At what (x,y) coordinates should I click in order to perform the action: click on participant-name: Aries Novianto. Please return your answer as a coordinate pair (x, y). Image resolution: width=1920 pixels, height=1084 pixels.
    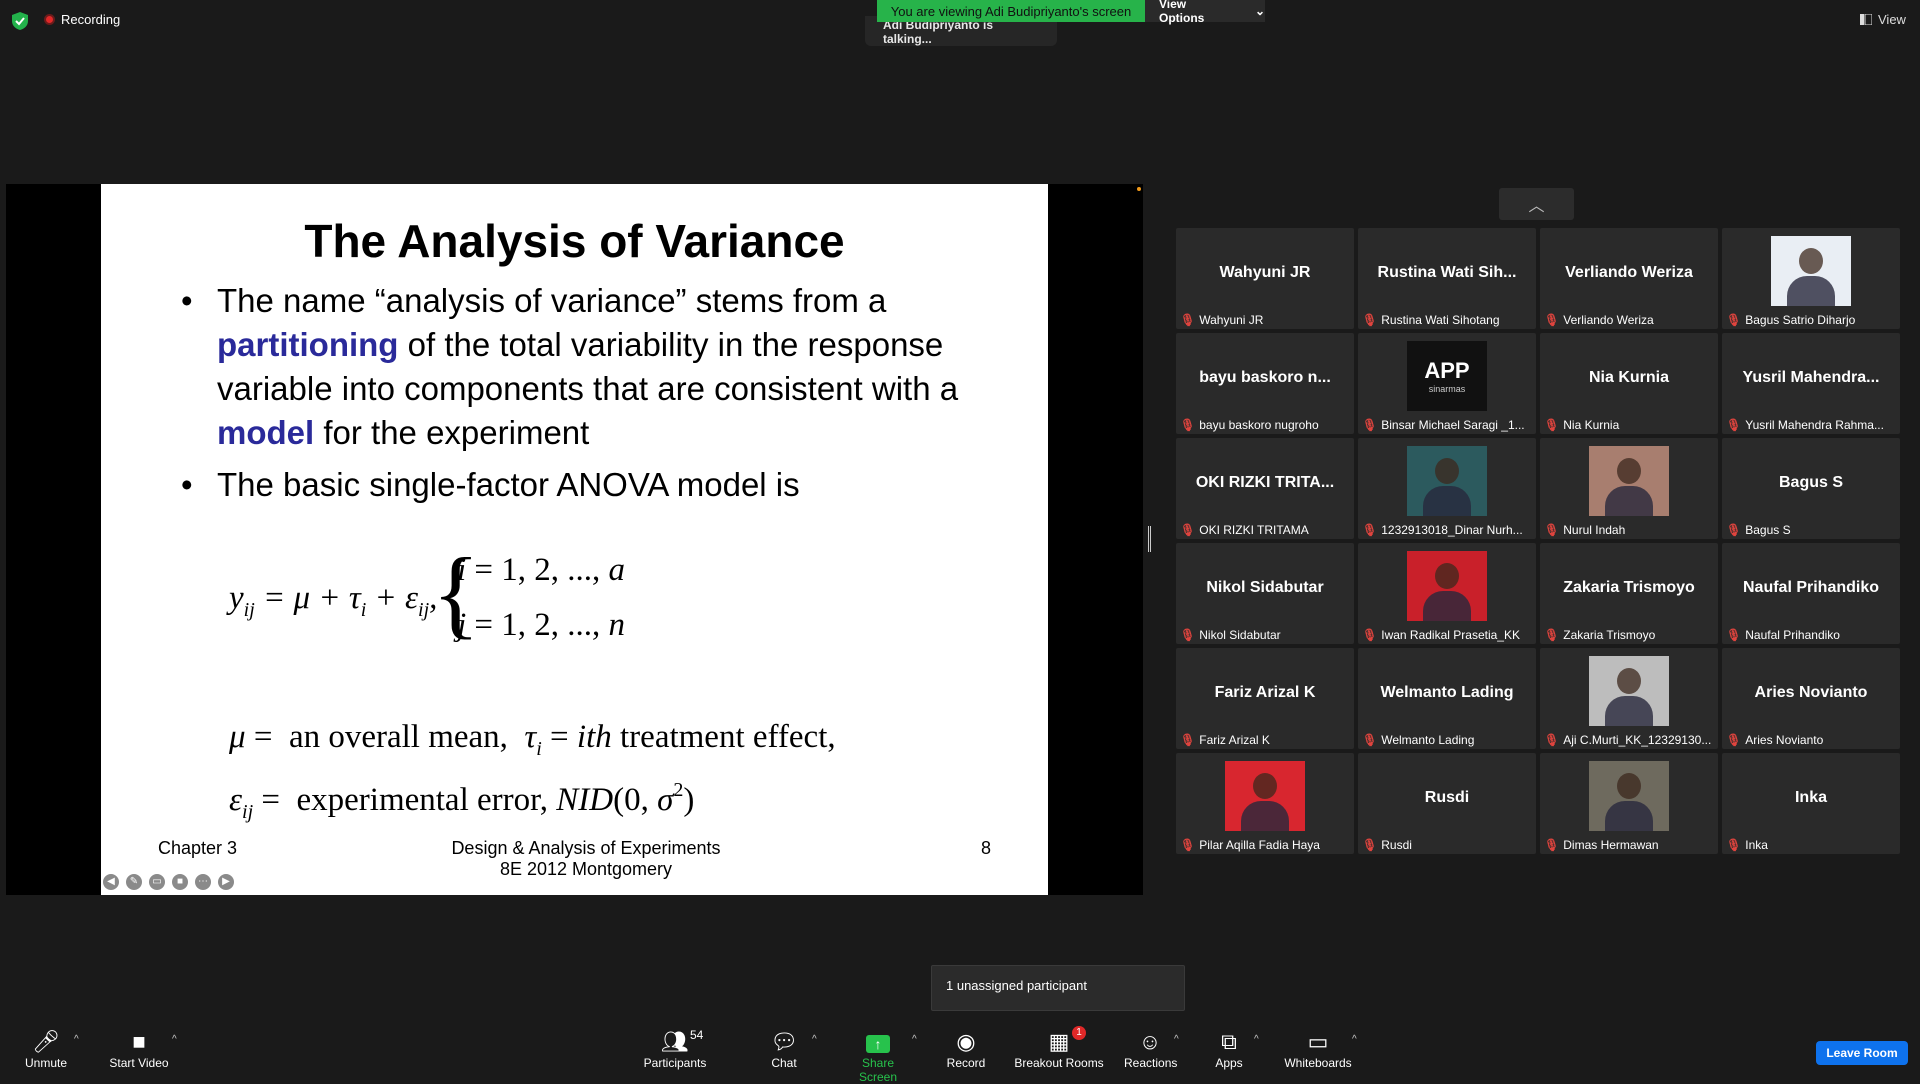
    Looking at the image, I should click on (1784, 740).